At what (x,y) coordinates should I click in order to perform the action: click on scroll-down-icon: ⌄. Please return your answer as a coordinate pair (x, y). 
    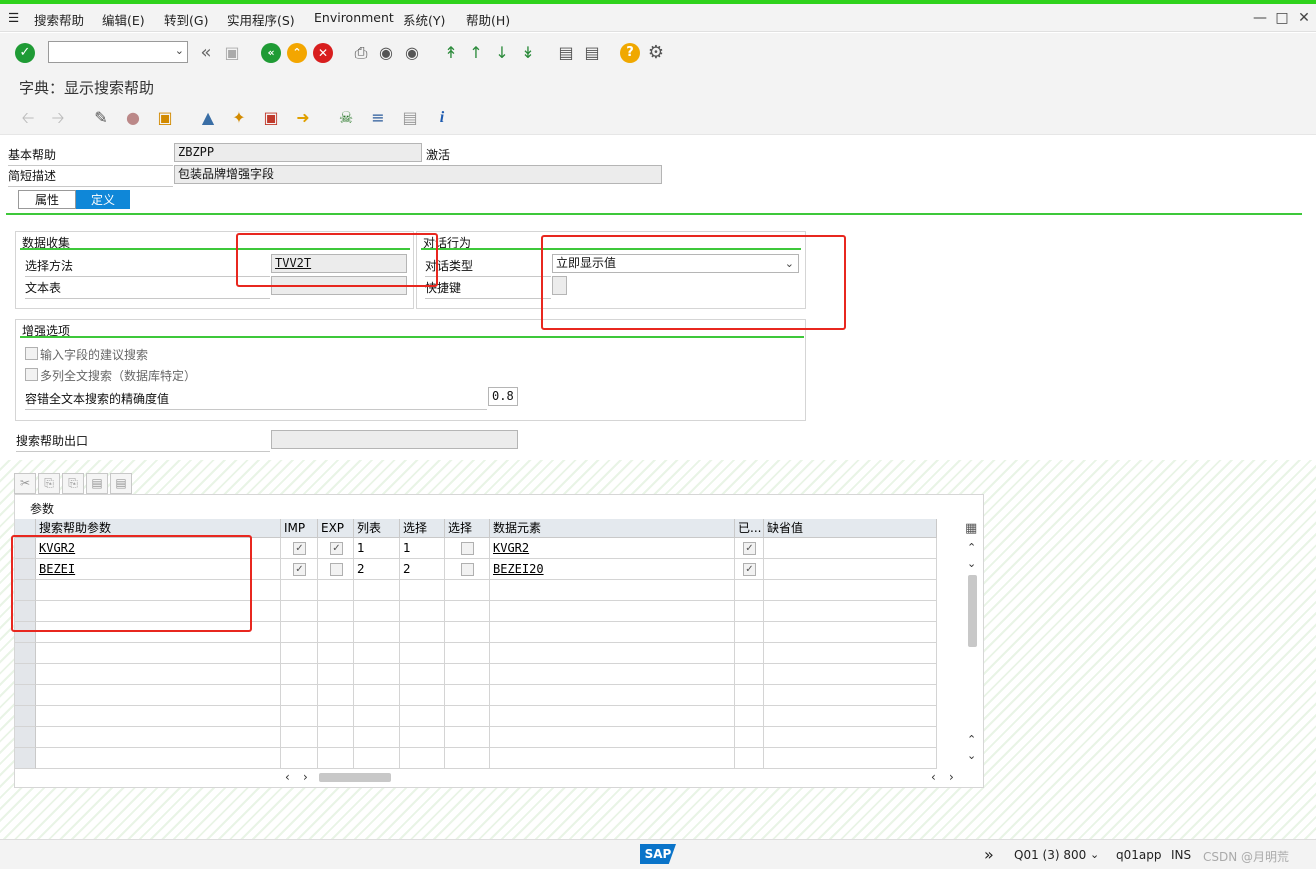
    Looking at the image, I should click on (971, 563).